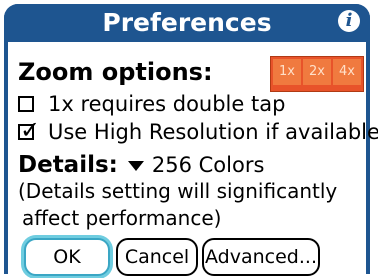 The width and height of the screenshot is (378, 278). Describe the element at coordinates (135, 166) in the screenshot. I see `dropdown-triangle-icon` at that location.